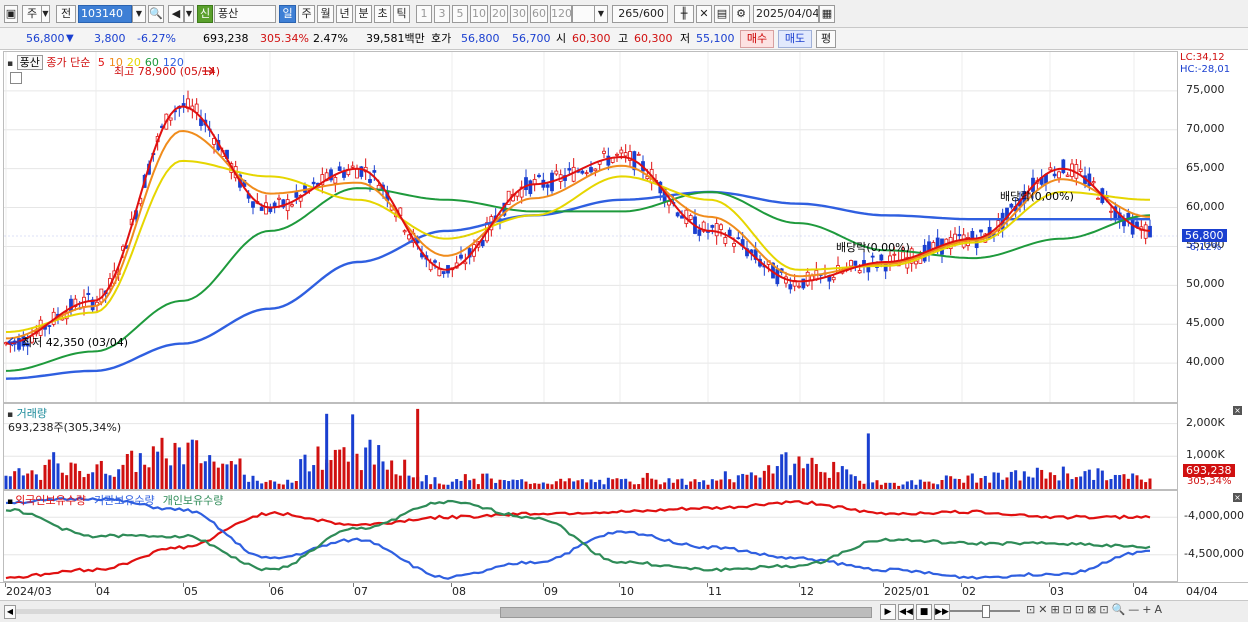 The width and height of the screenshot is (1248, 622). I want to click on period-tab: 분, so click(363, 14).